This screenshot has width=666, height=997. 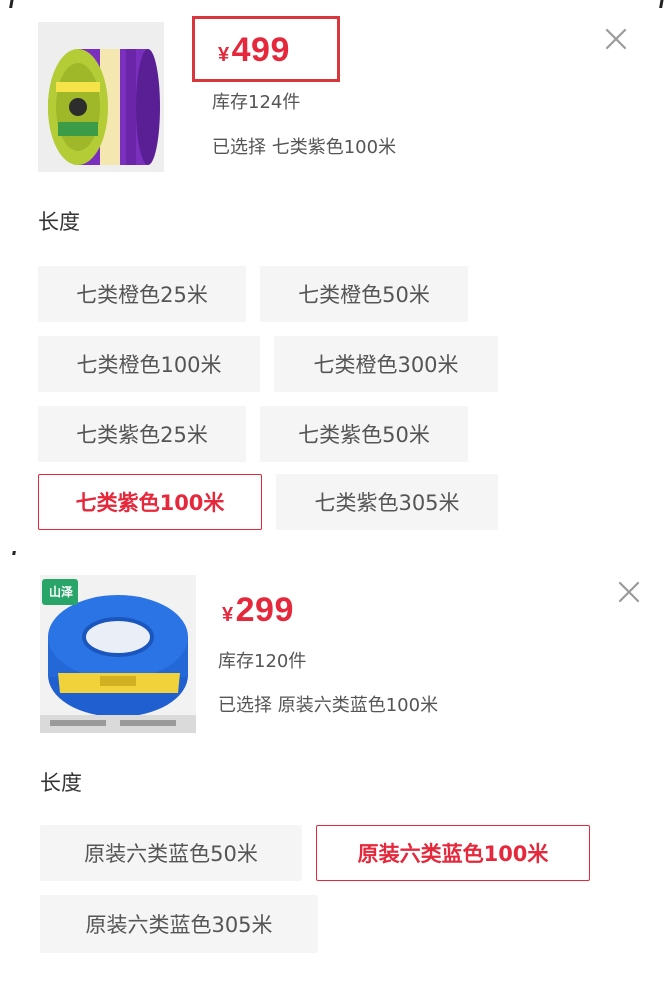 What do you see at coordinates (453, 853) in the screenshot?
I see `option-cat6-blue-100m: 原装六类蓝色100米` at bounding box center [453, 853].